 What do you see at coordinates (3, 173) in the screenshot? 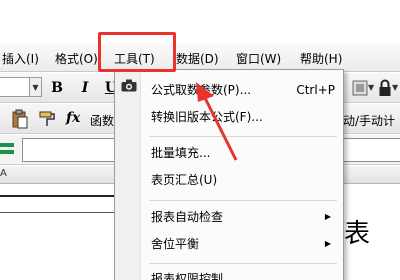
I see `column-header-a: A` at bounding box center [3, 173].